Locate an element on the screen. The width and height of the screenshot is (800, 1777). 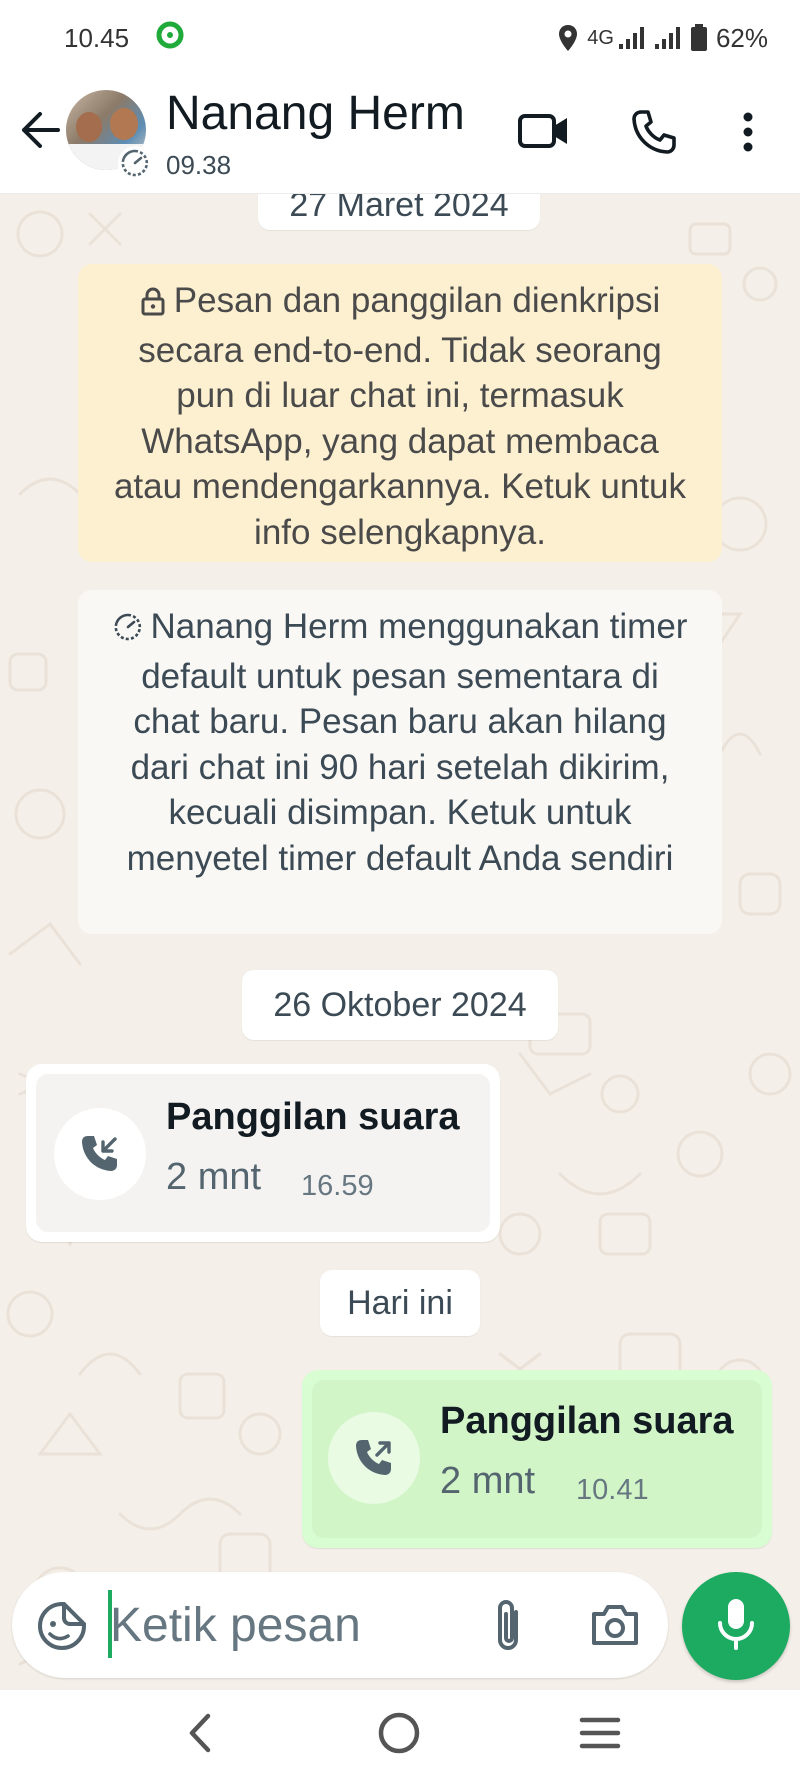
date-chip: Hari ini is located at coordinates (400, 1303).